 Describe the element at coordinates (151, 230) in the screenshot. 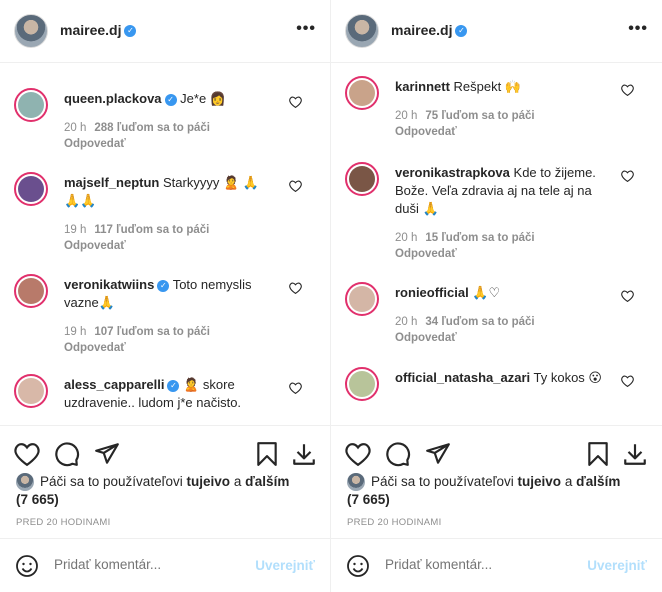

I see `comment-likes: 117 ľuďom sa to páči` at that location.